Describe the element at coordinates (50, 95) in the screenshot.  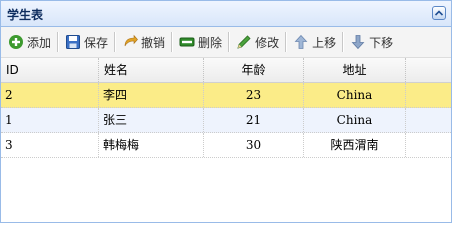
I see `cell-id: 2` at that location.